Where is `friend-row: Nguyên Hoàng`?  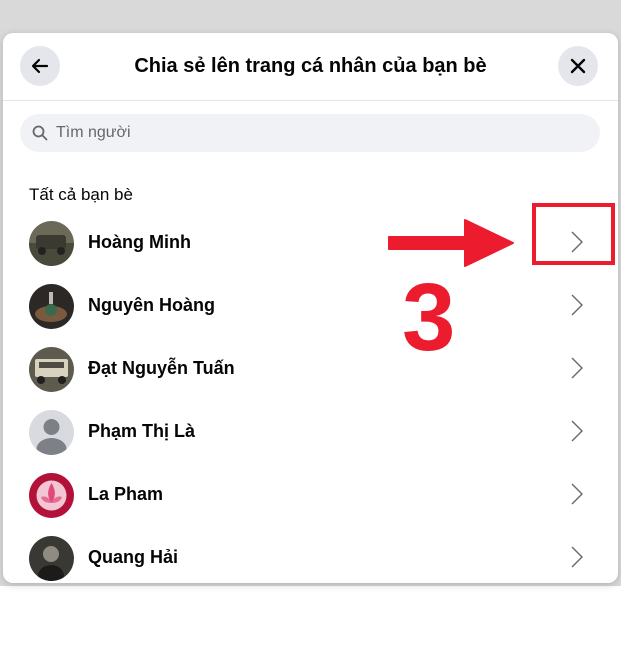
friend-row: Nguyên Hoàng is located at coordinates (310, 306).